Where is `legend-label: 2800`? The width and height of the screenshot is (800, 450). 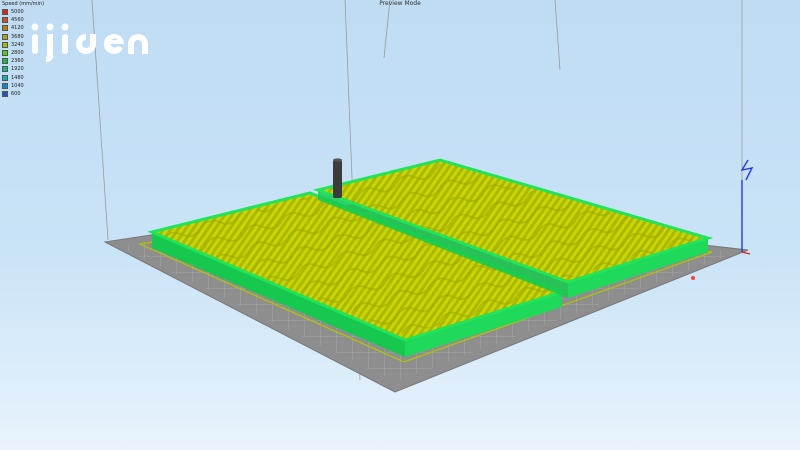
legend-label: 2800 is located at coordinates (17, 53).